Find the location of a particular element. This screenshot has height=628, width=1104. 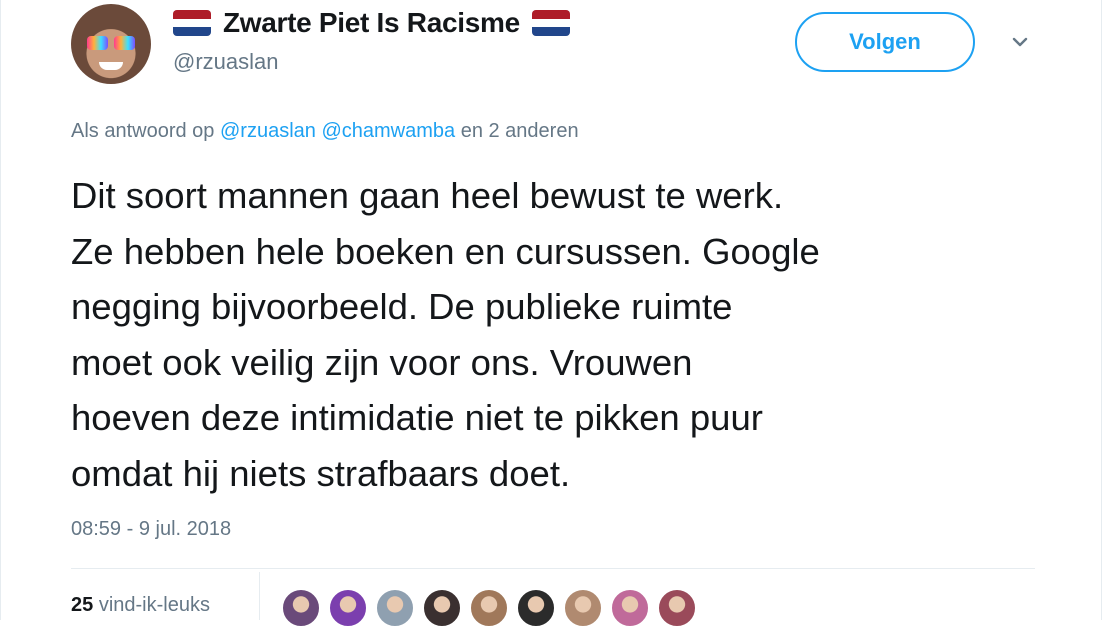

reply-prefix: Als antwoord op is located at coordinates (143, 131).